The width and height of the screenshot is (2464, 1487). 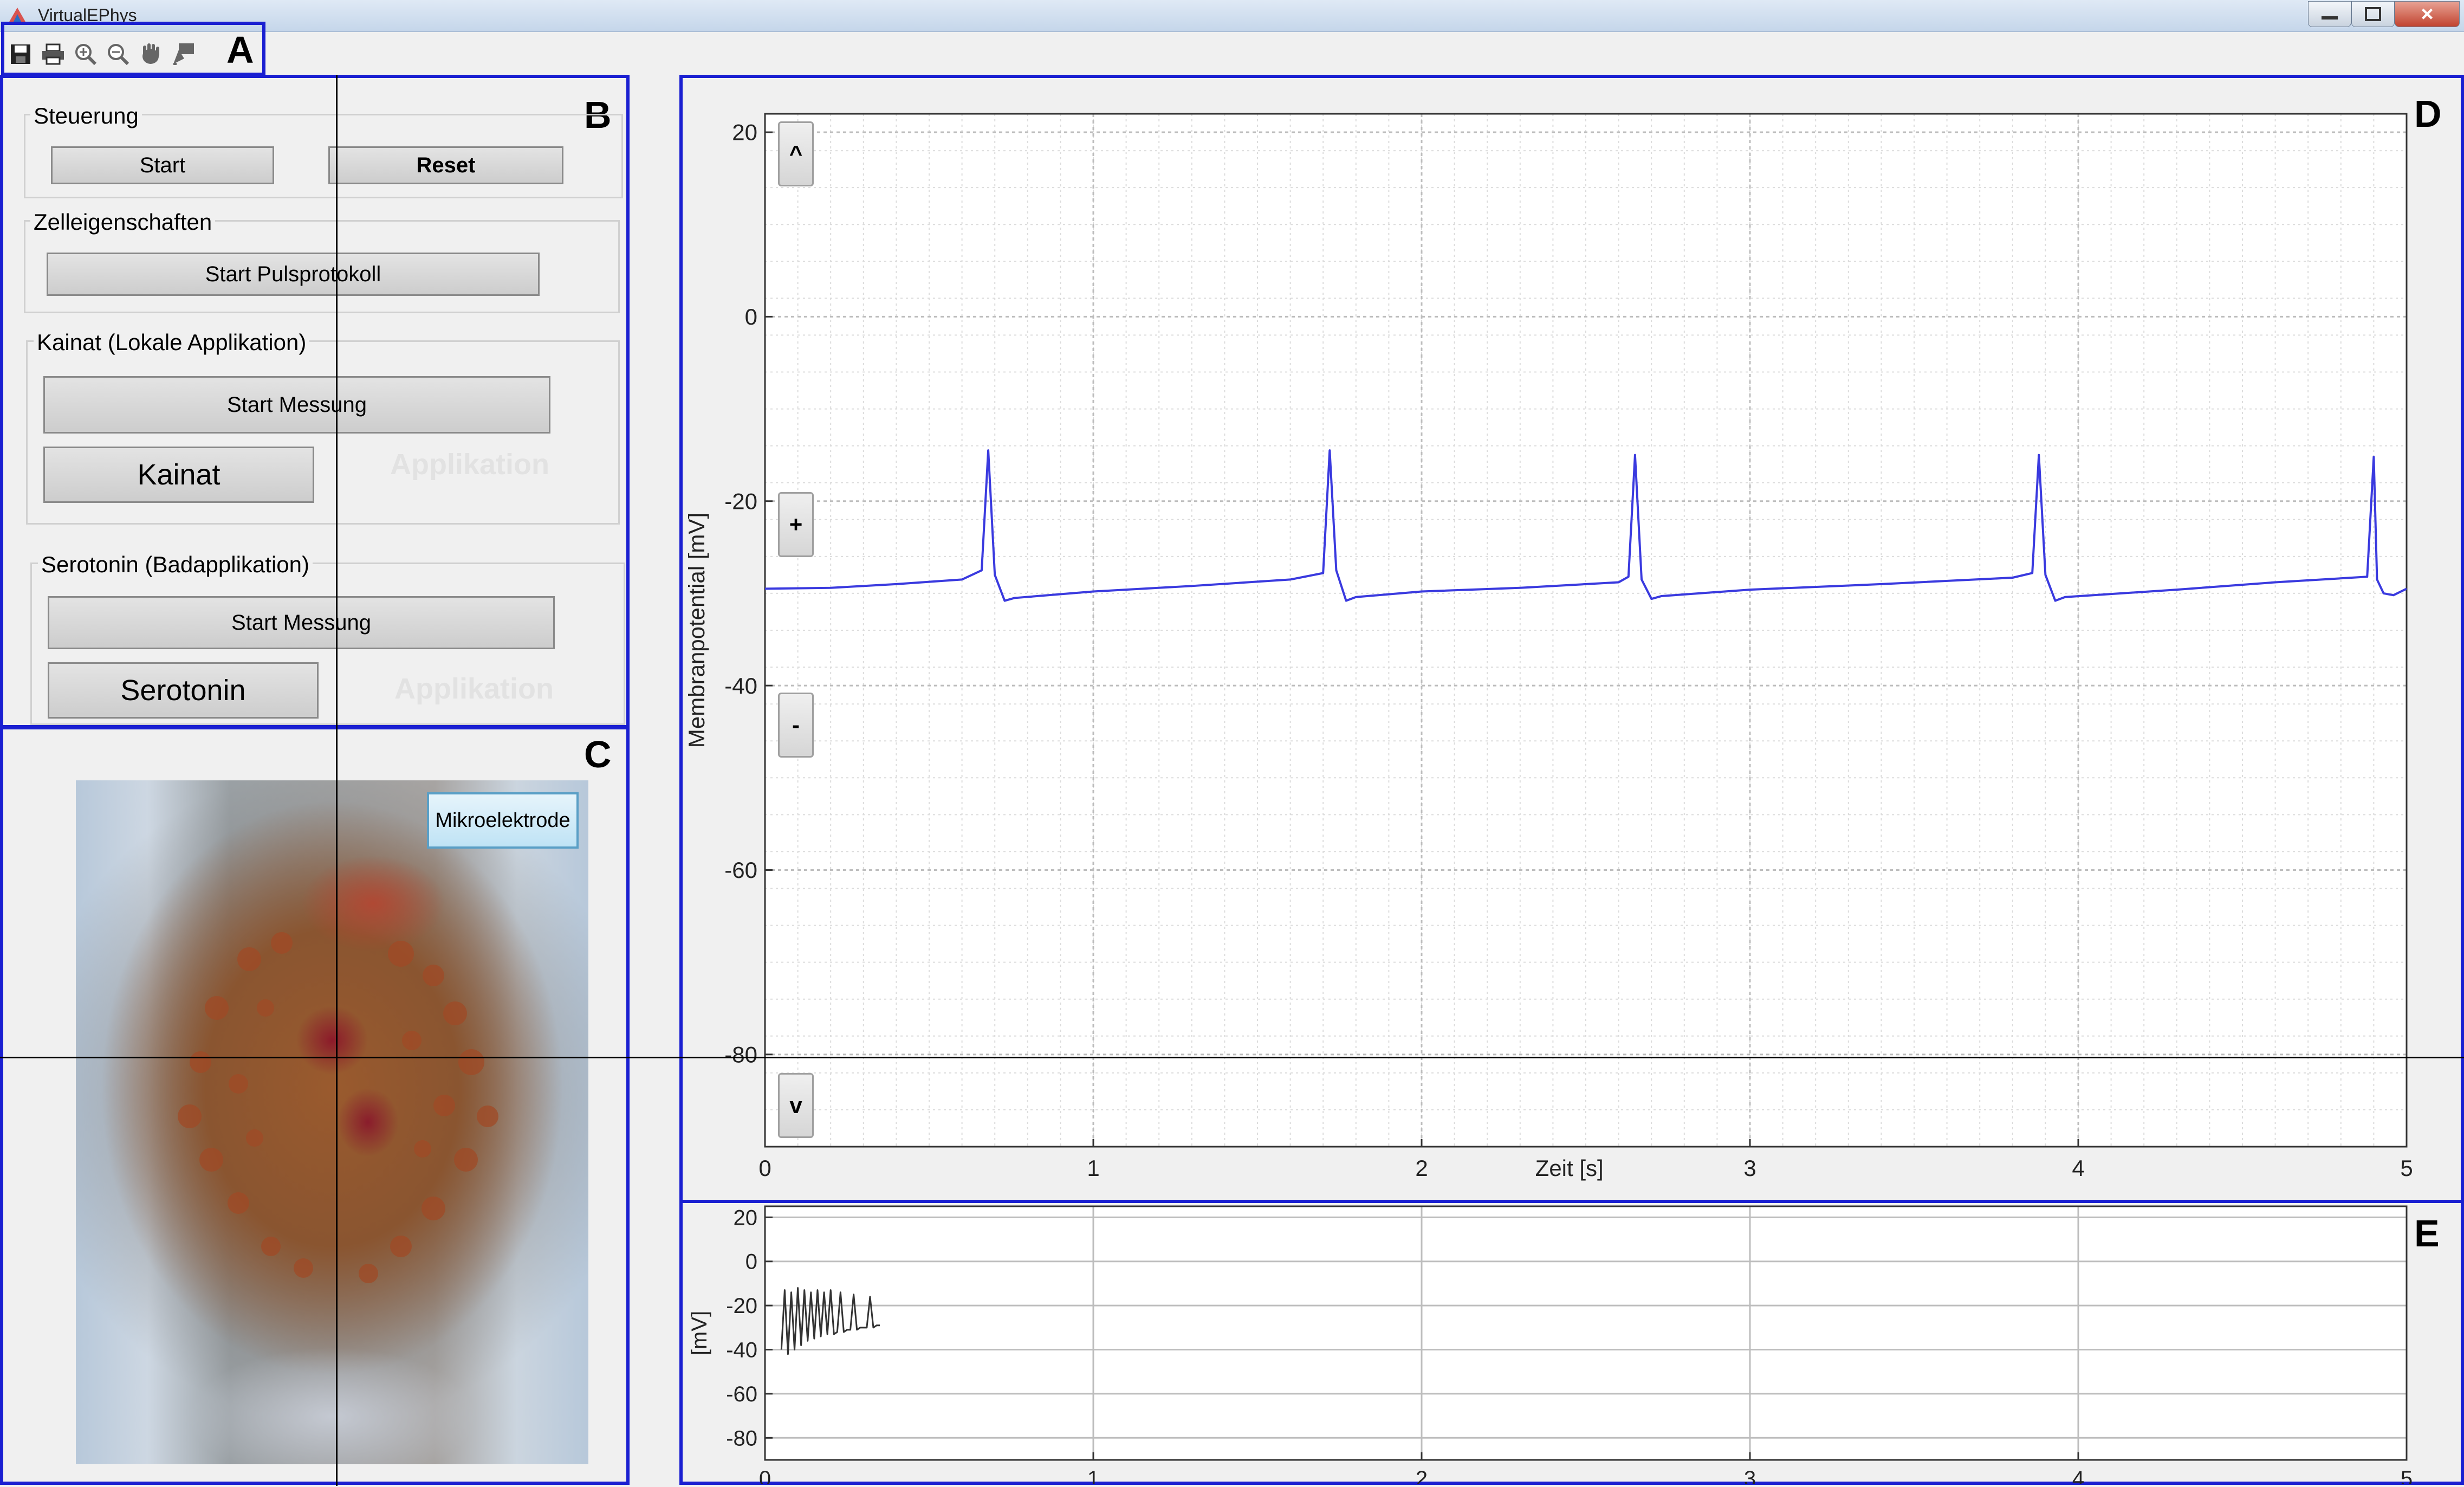 What do you see at coordinates (178, 475) in the screenshot?
I see `kainat-apply-button: Kainat` at bounding box center [178, 475].